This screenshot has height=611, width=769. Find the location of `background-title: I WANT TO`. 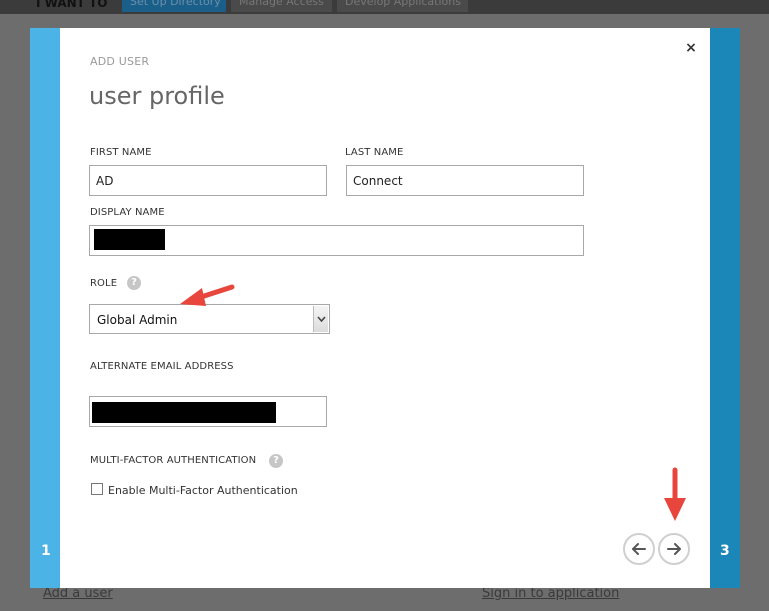

background-title: I WANT TO is located at coordinates (72, 5).